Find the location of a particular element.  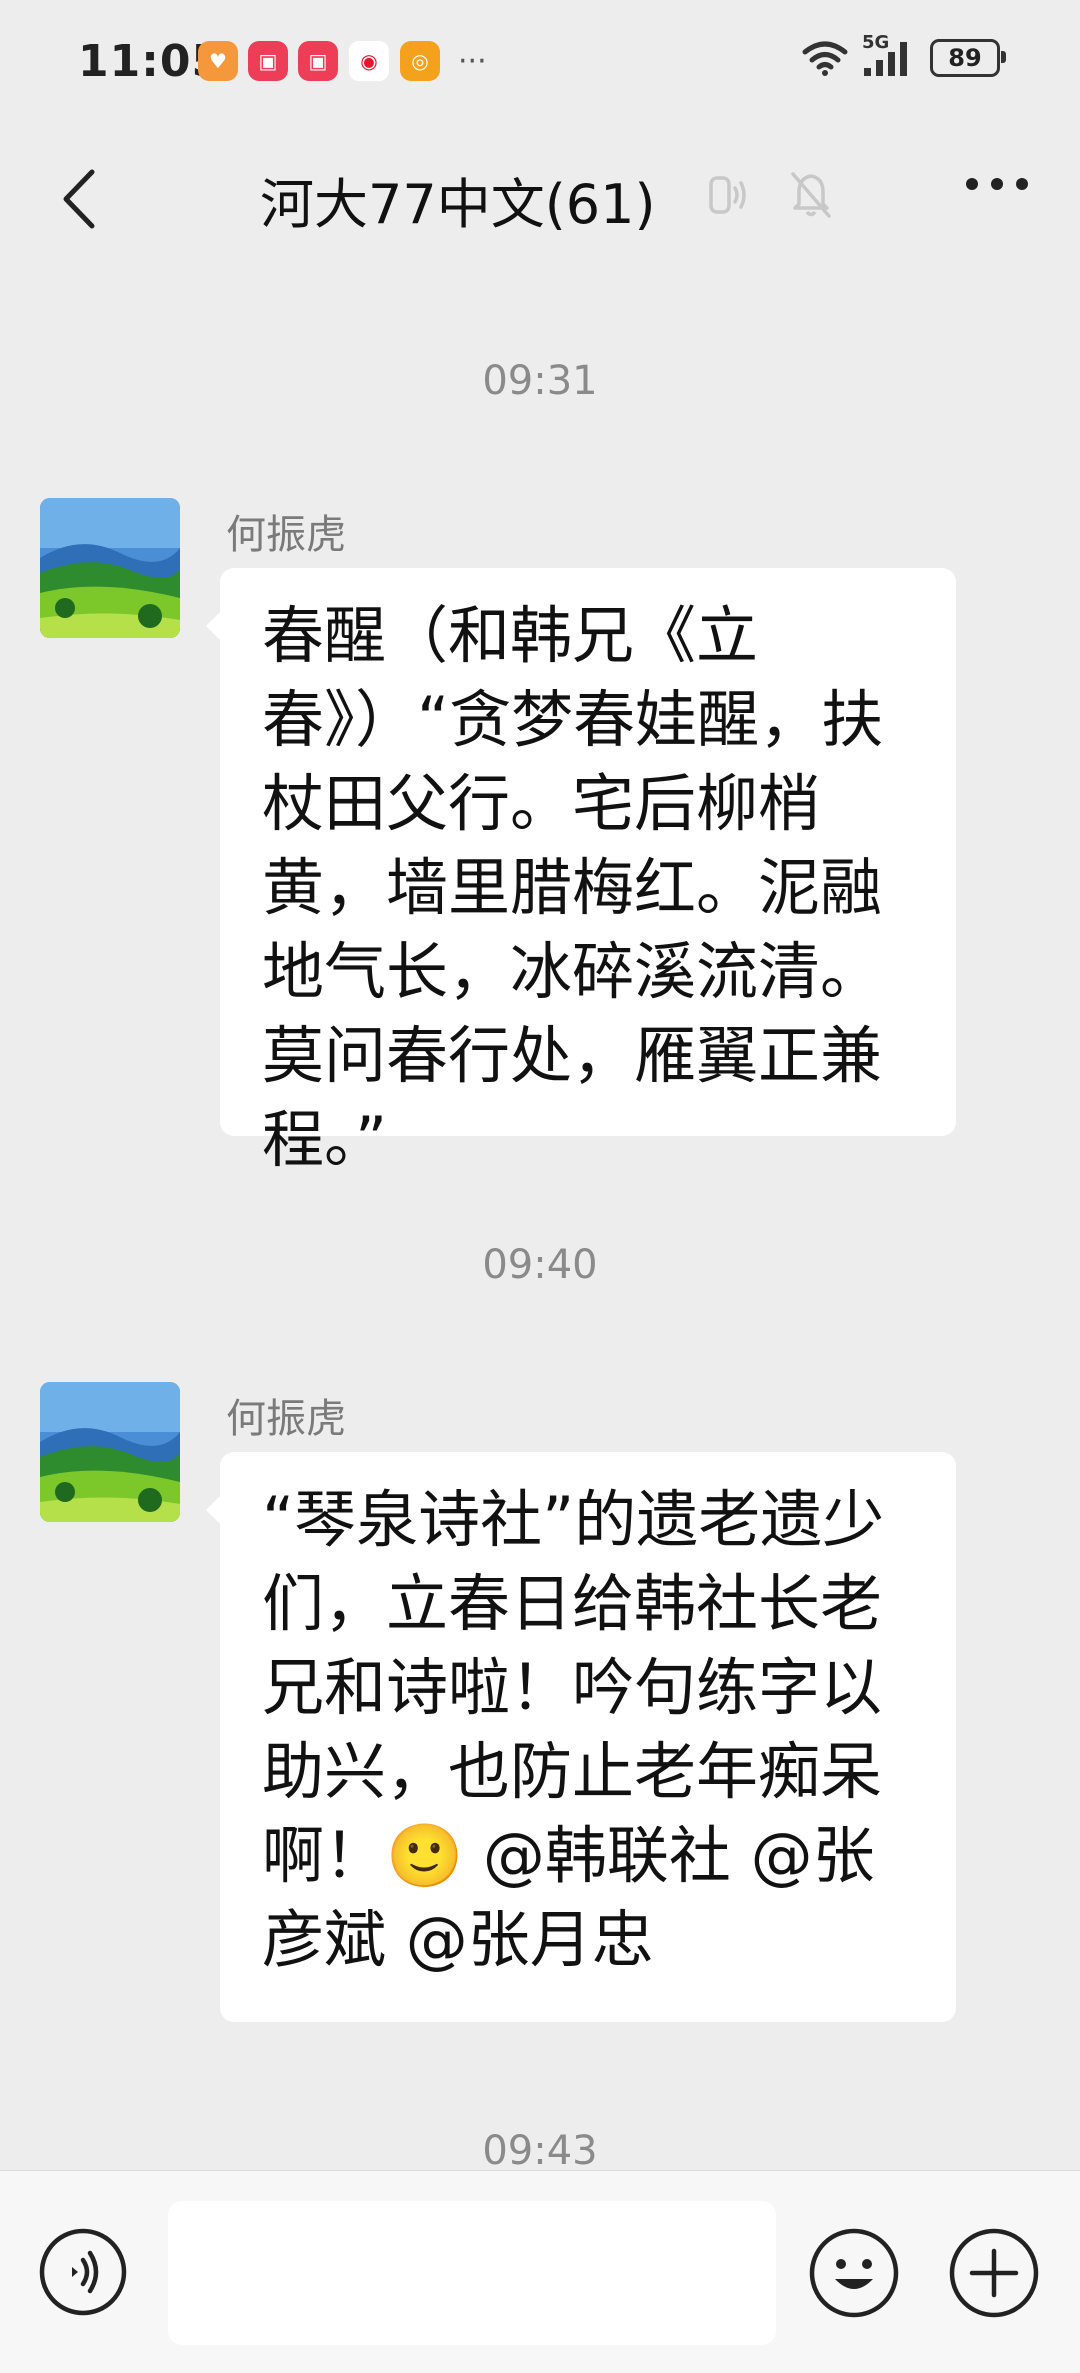

status-indicators: 5G 89 is located at coordinates (904, 55).